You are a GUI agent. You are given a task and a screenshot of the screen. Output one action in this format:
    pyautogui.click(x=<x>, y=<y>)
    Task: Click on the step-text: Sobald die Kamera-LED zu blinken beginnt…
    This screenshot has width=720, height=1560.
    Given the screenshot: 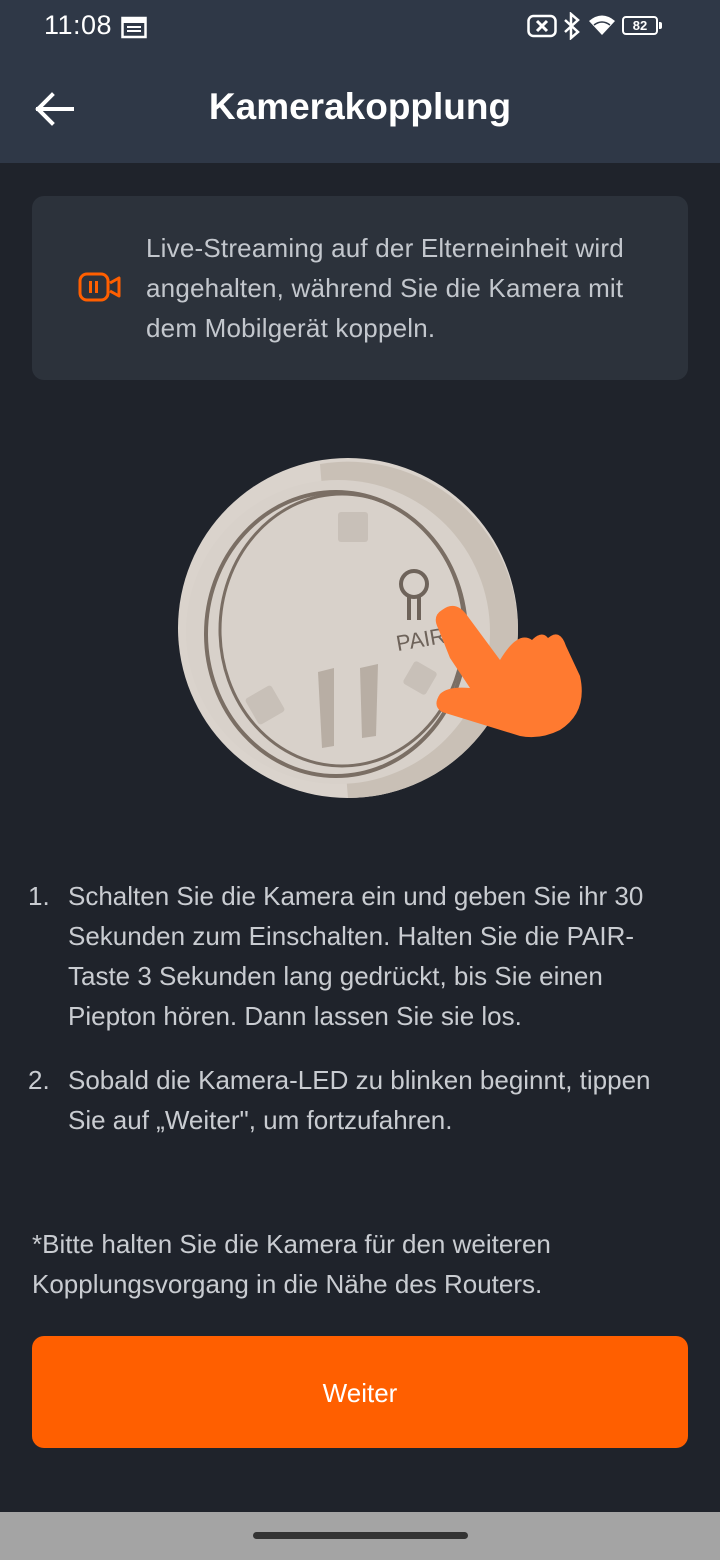 What is the action you would take?
    pyautogui.click(x=359, y=1100)
    